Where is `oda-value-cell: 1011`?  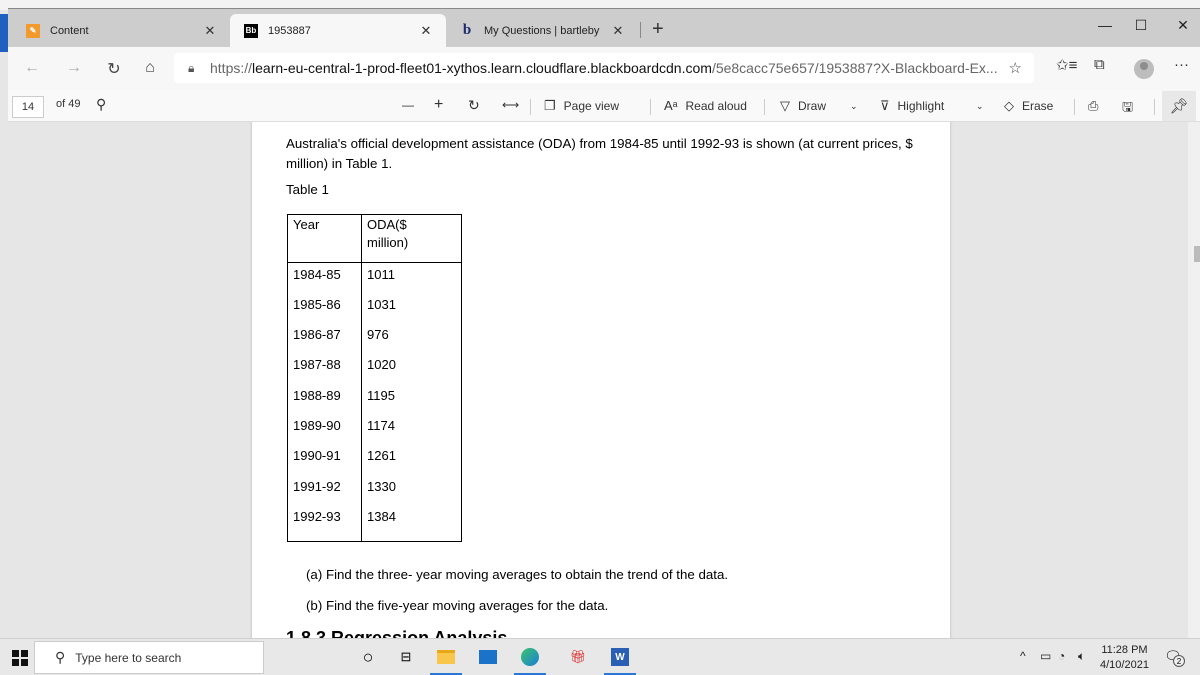
oda-value-cell: 1011 is located at coordinates (411, 277).